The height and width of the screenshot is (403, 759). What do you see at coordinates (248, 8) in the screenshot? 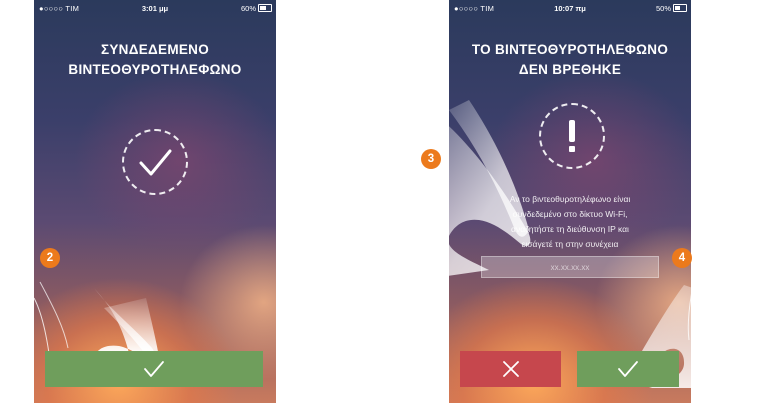
I see `battery-percent: 60%` at bounding box center [248, 8].